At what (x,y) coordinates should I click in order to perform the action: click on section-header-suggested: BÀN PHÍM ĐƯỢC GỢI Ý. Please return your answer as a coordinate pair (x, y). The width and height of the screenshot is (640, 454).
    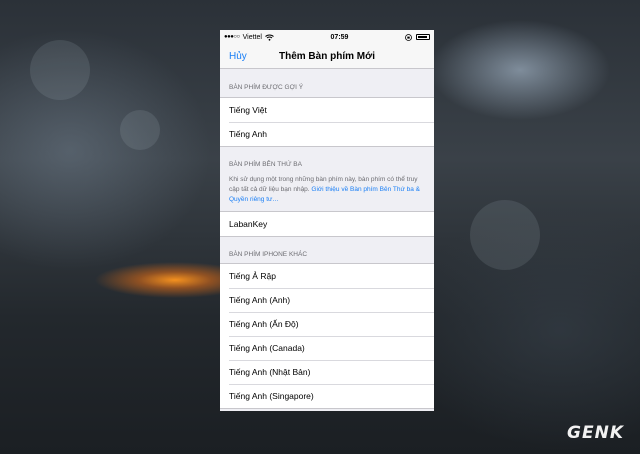
    Looking at the image, I should click on (266, 87).